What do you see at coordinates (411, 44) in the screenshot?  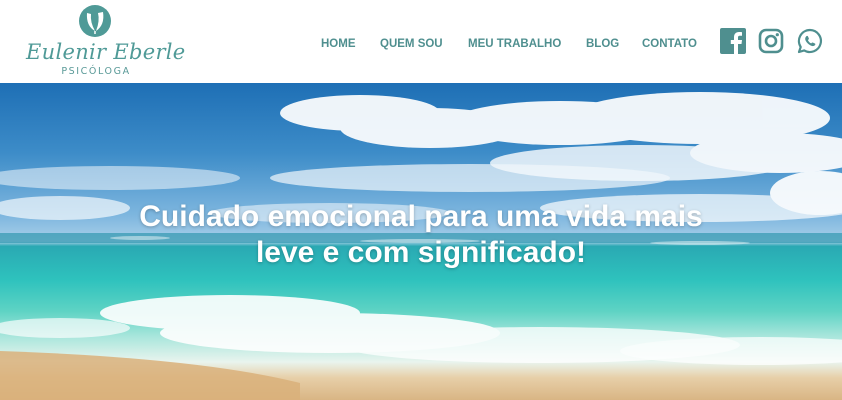 I see `nav-item-quem-sou: QUEM SOU` at bounding box center [411, 44].